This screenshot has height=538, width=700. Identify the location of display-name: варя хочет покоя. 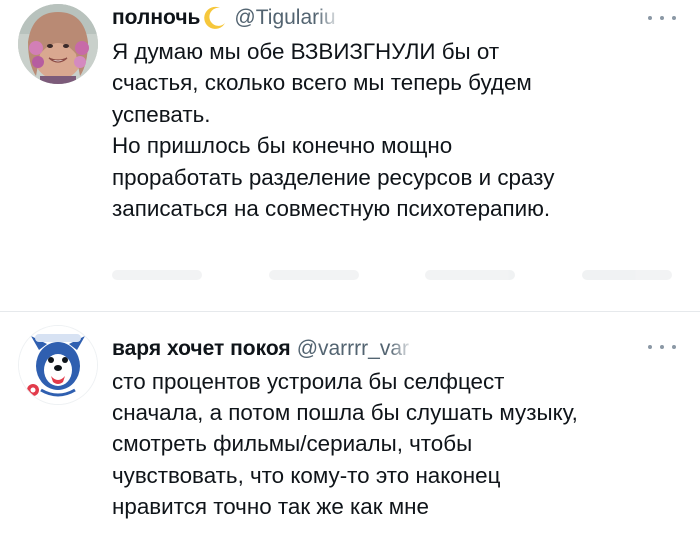
(201, 349).